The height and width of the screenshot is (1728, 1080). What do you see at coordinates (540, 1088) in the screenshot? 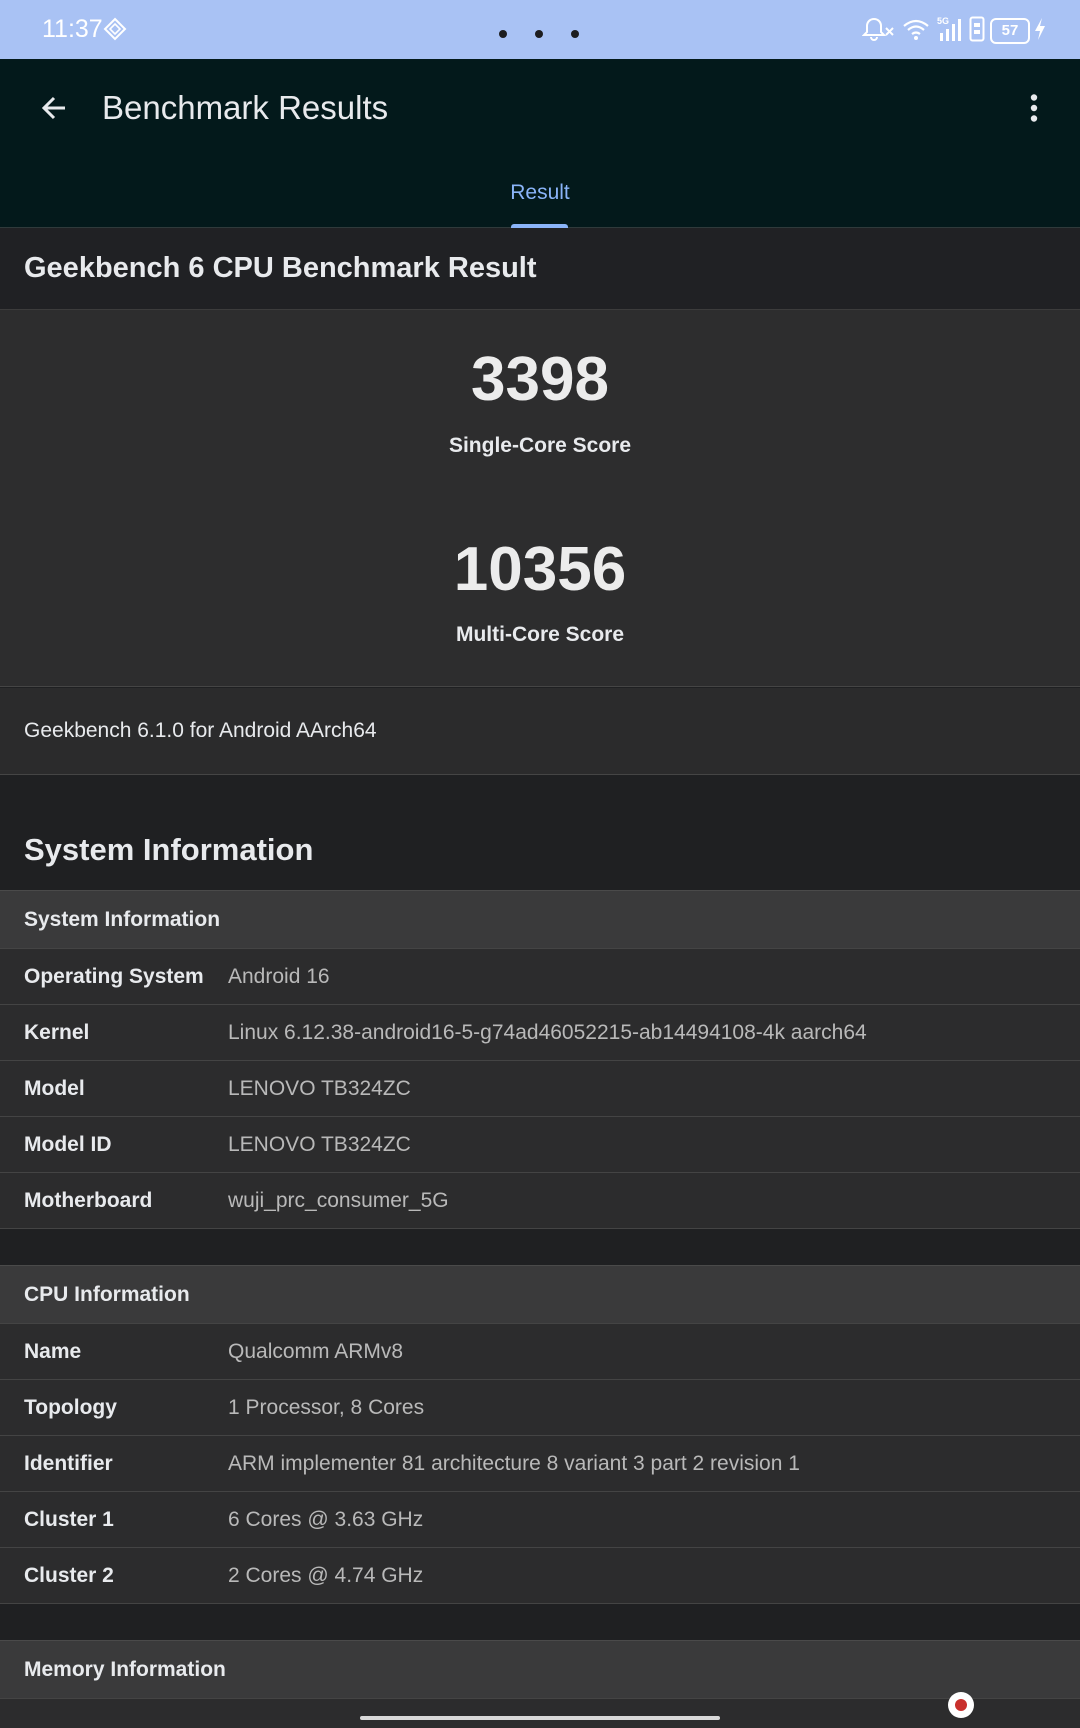
I see `info-row-model: Model LENOVO TB324ZC` at bounding box center [540, 1088].